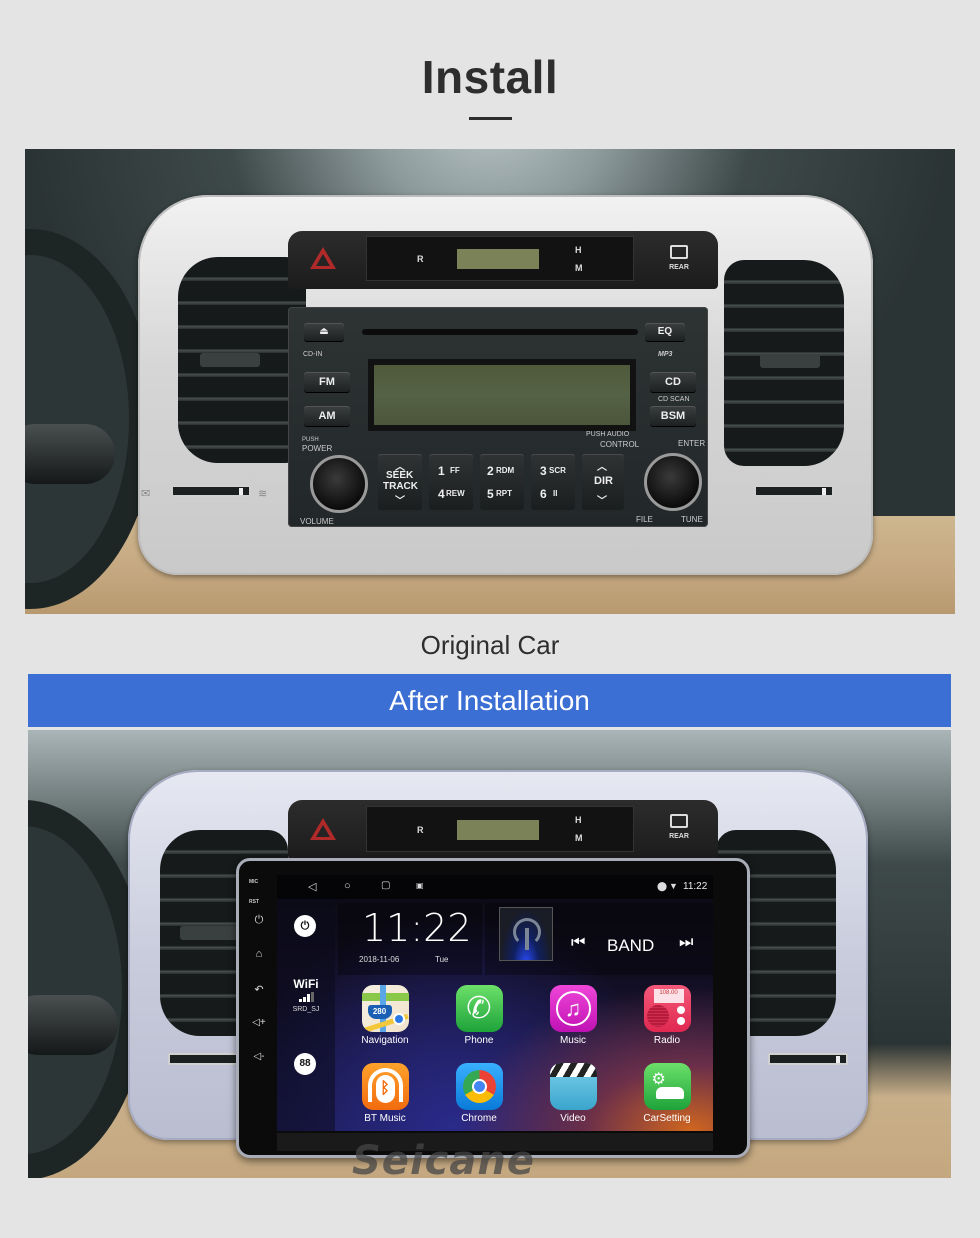  Describe the element at coordinates (490, 118) in the screenshot. I see `title-underline` at that location.